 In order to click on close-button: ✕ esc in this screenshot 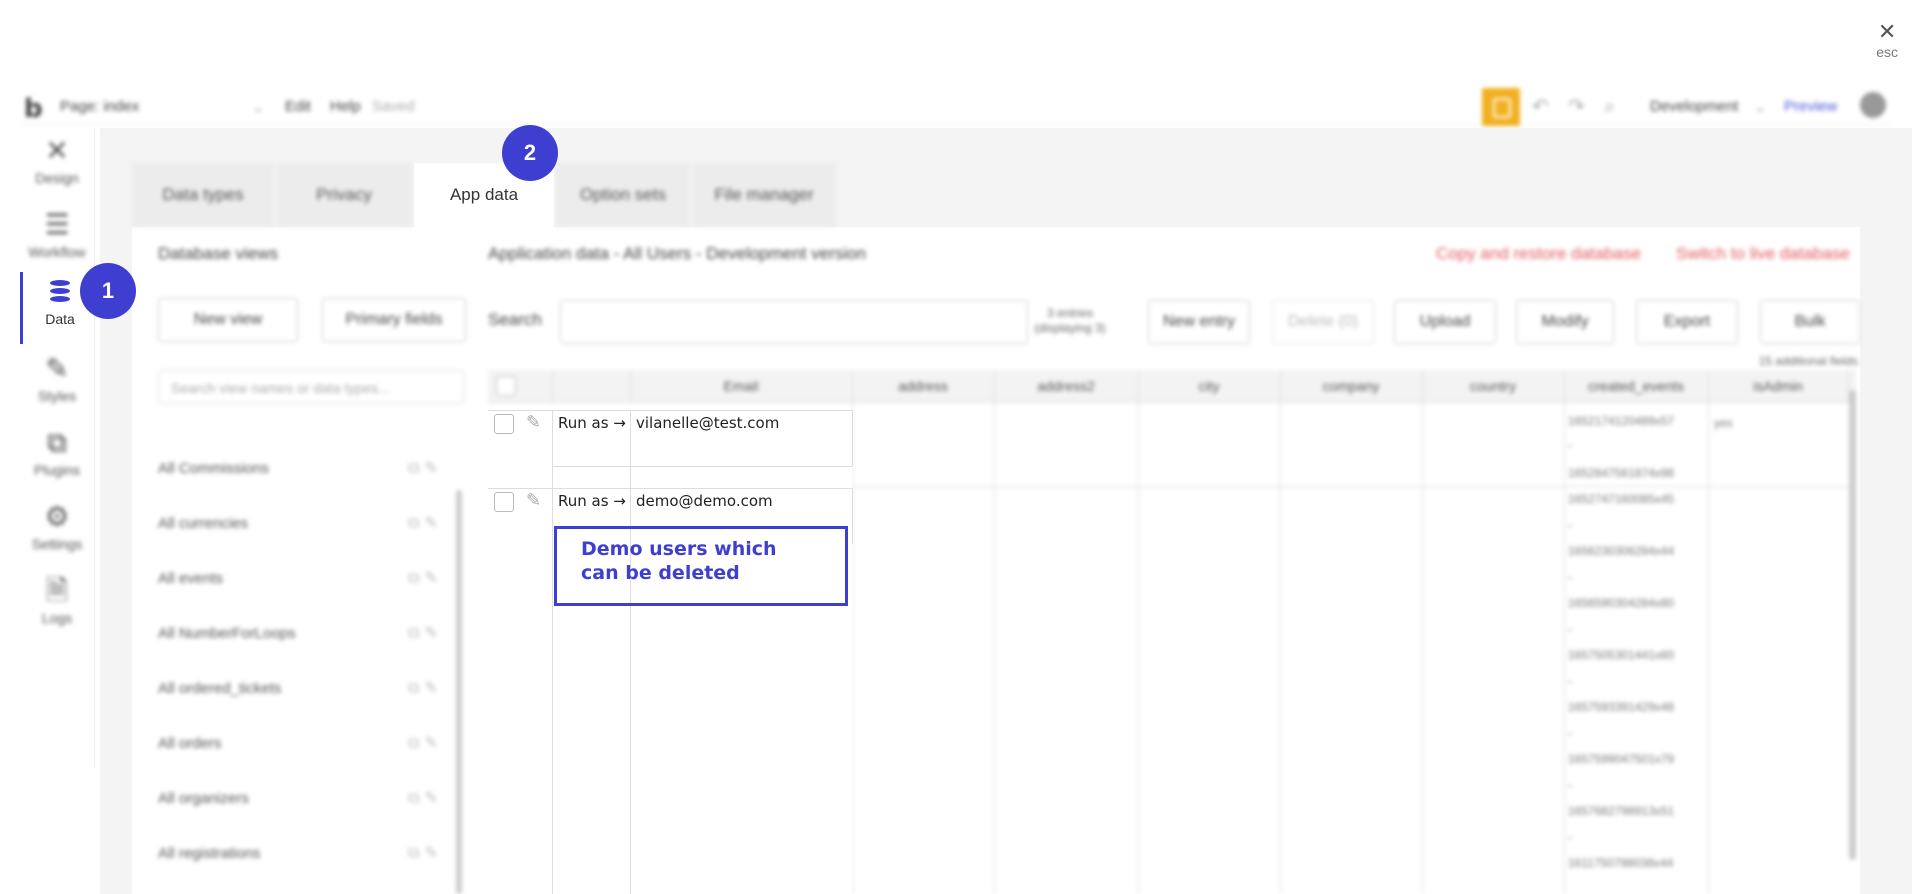, I will do `click(1887, 40)`.